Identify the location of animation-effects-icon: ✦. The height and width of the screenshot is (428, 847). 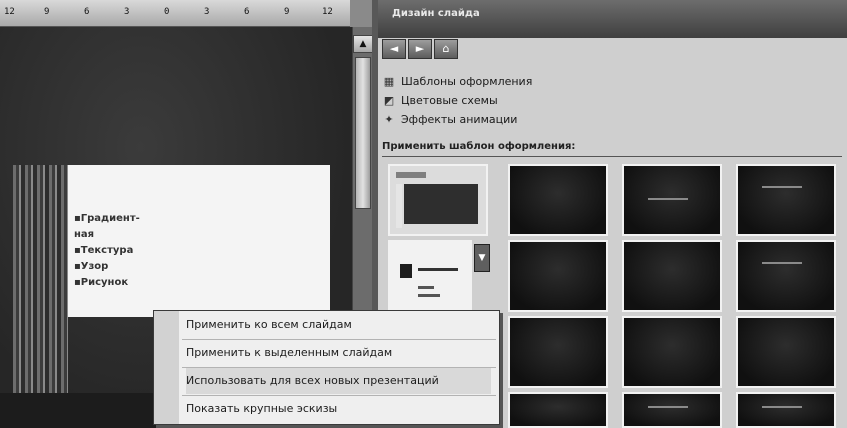
(389, 119).